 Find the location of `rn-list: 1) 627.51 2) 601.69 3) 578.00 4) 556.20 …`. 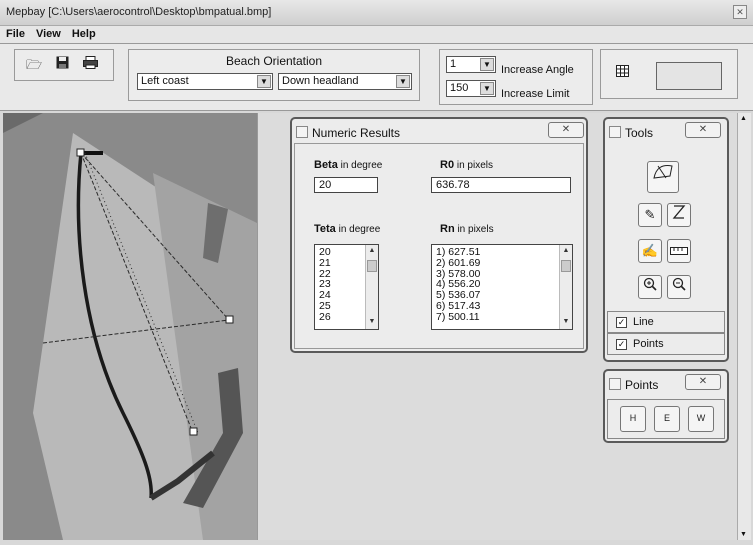

rn-list: 1) 627.51 2) 601.69 3) 578.00 4) 556.20 … is located at coordinates (502, 287).